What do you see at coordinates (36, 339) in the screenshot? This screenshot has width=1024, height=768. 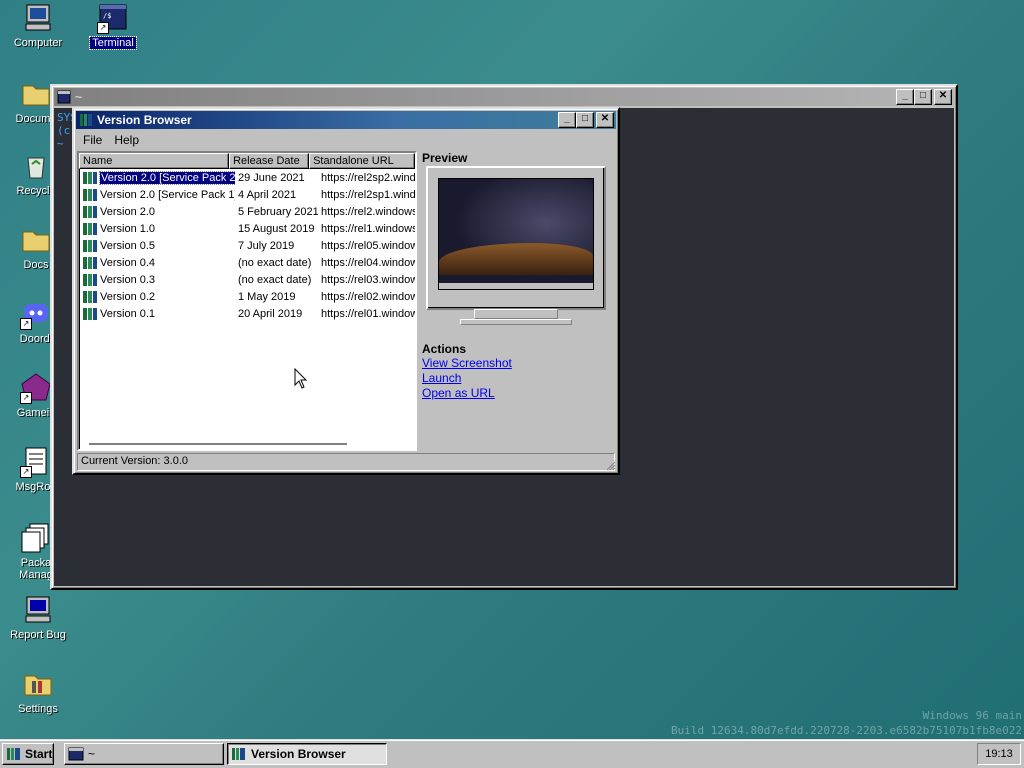 I see `desktop-icon-label: Doordi` at bounding box center [36, 339].